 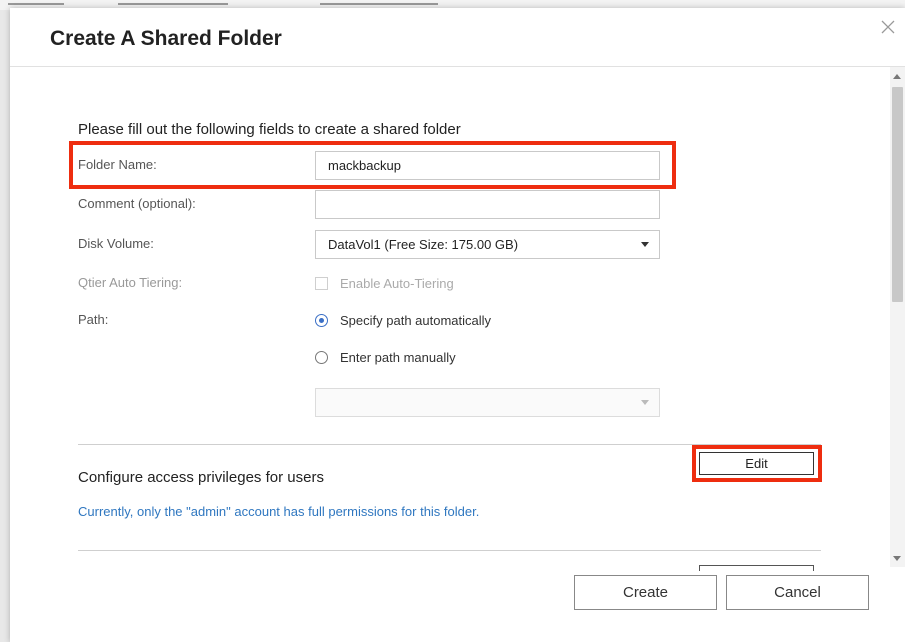 I want to click on path-auto-label: Specify path automatically, so click(x=416, y=320).